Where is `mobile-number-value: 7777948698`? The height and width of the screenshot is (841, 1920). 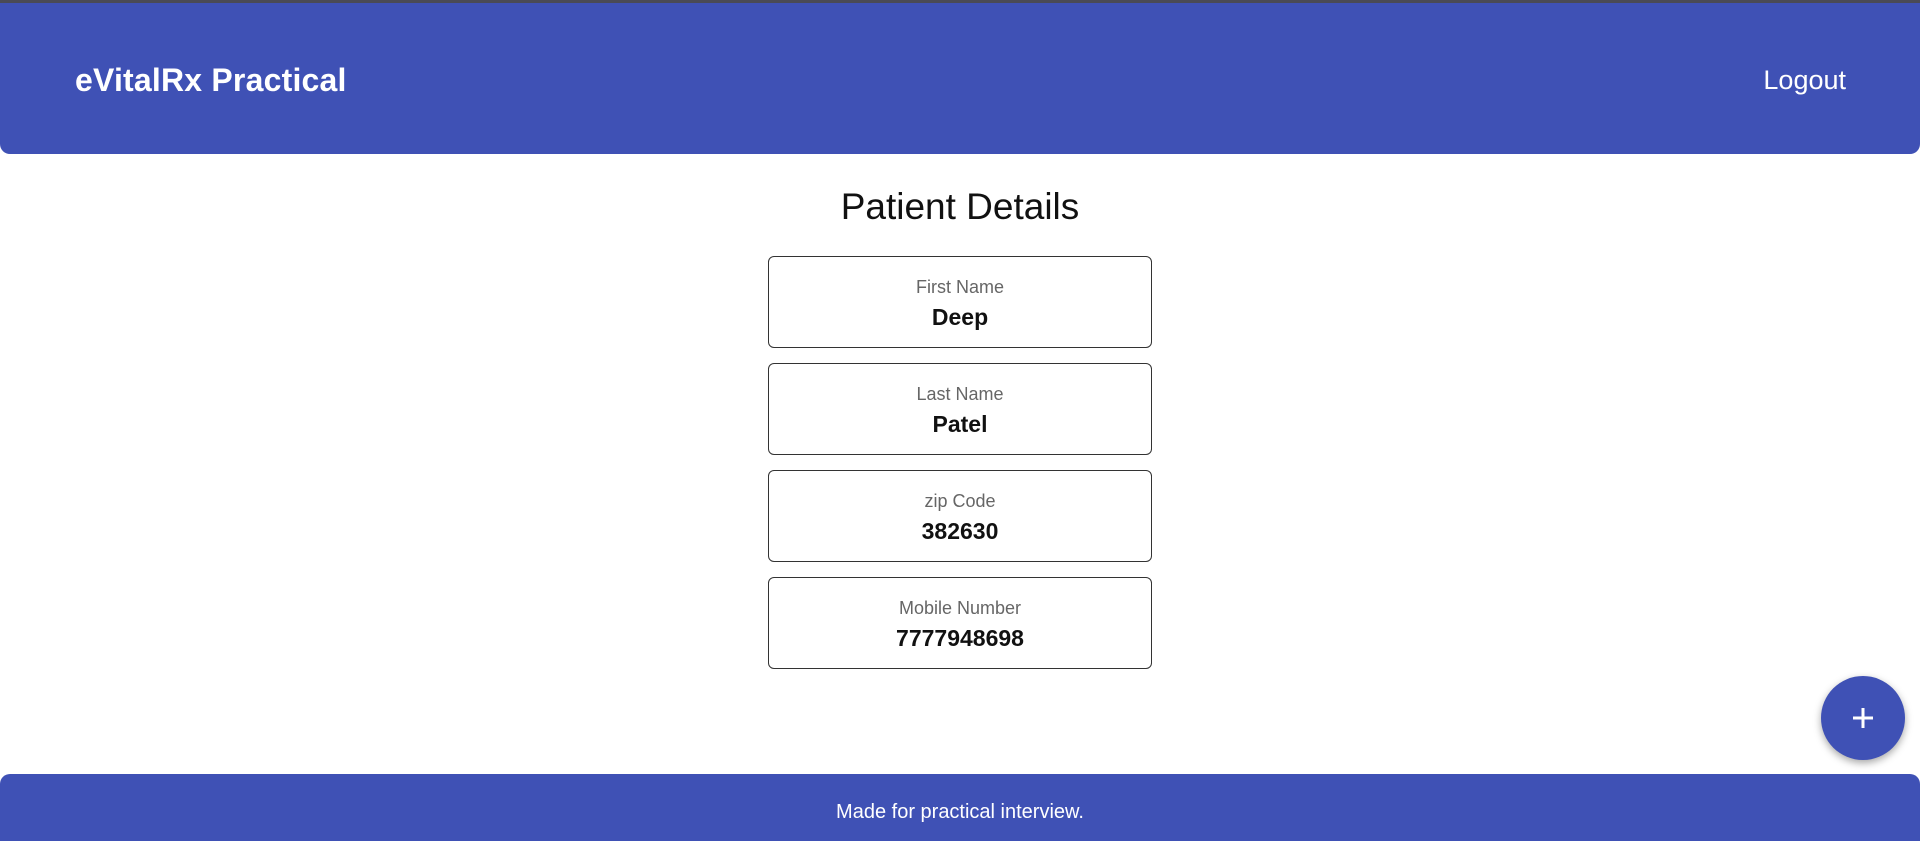
mobile-number-value: 7777948698 is located at coordinates (960, 638).